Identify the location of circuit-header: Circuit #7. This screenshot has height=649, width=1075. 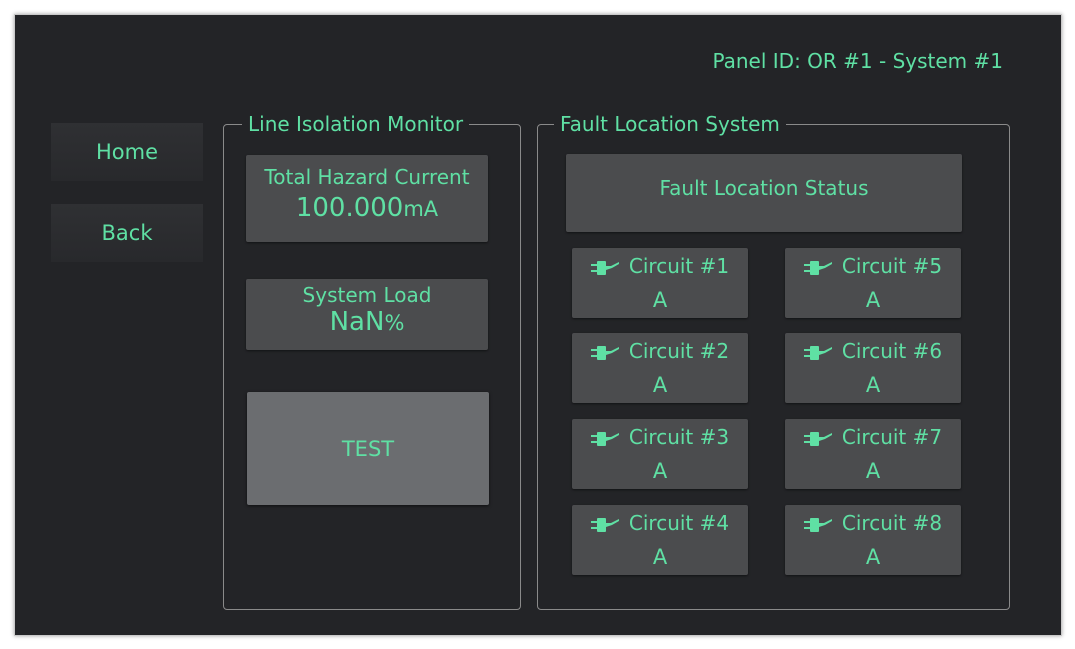
(873, 437).